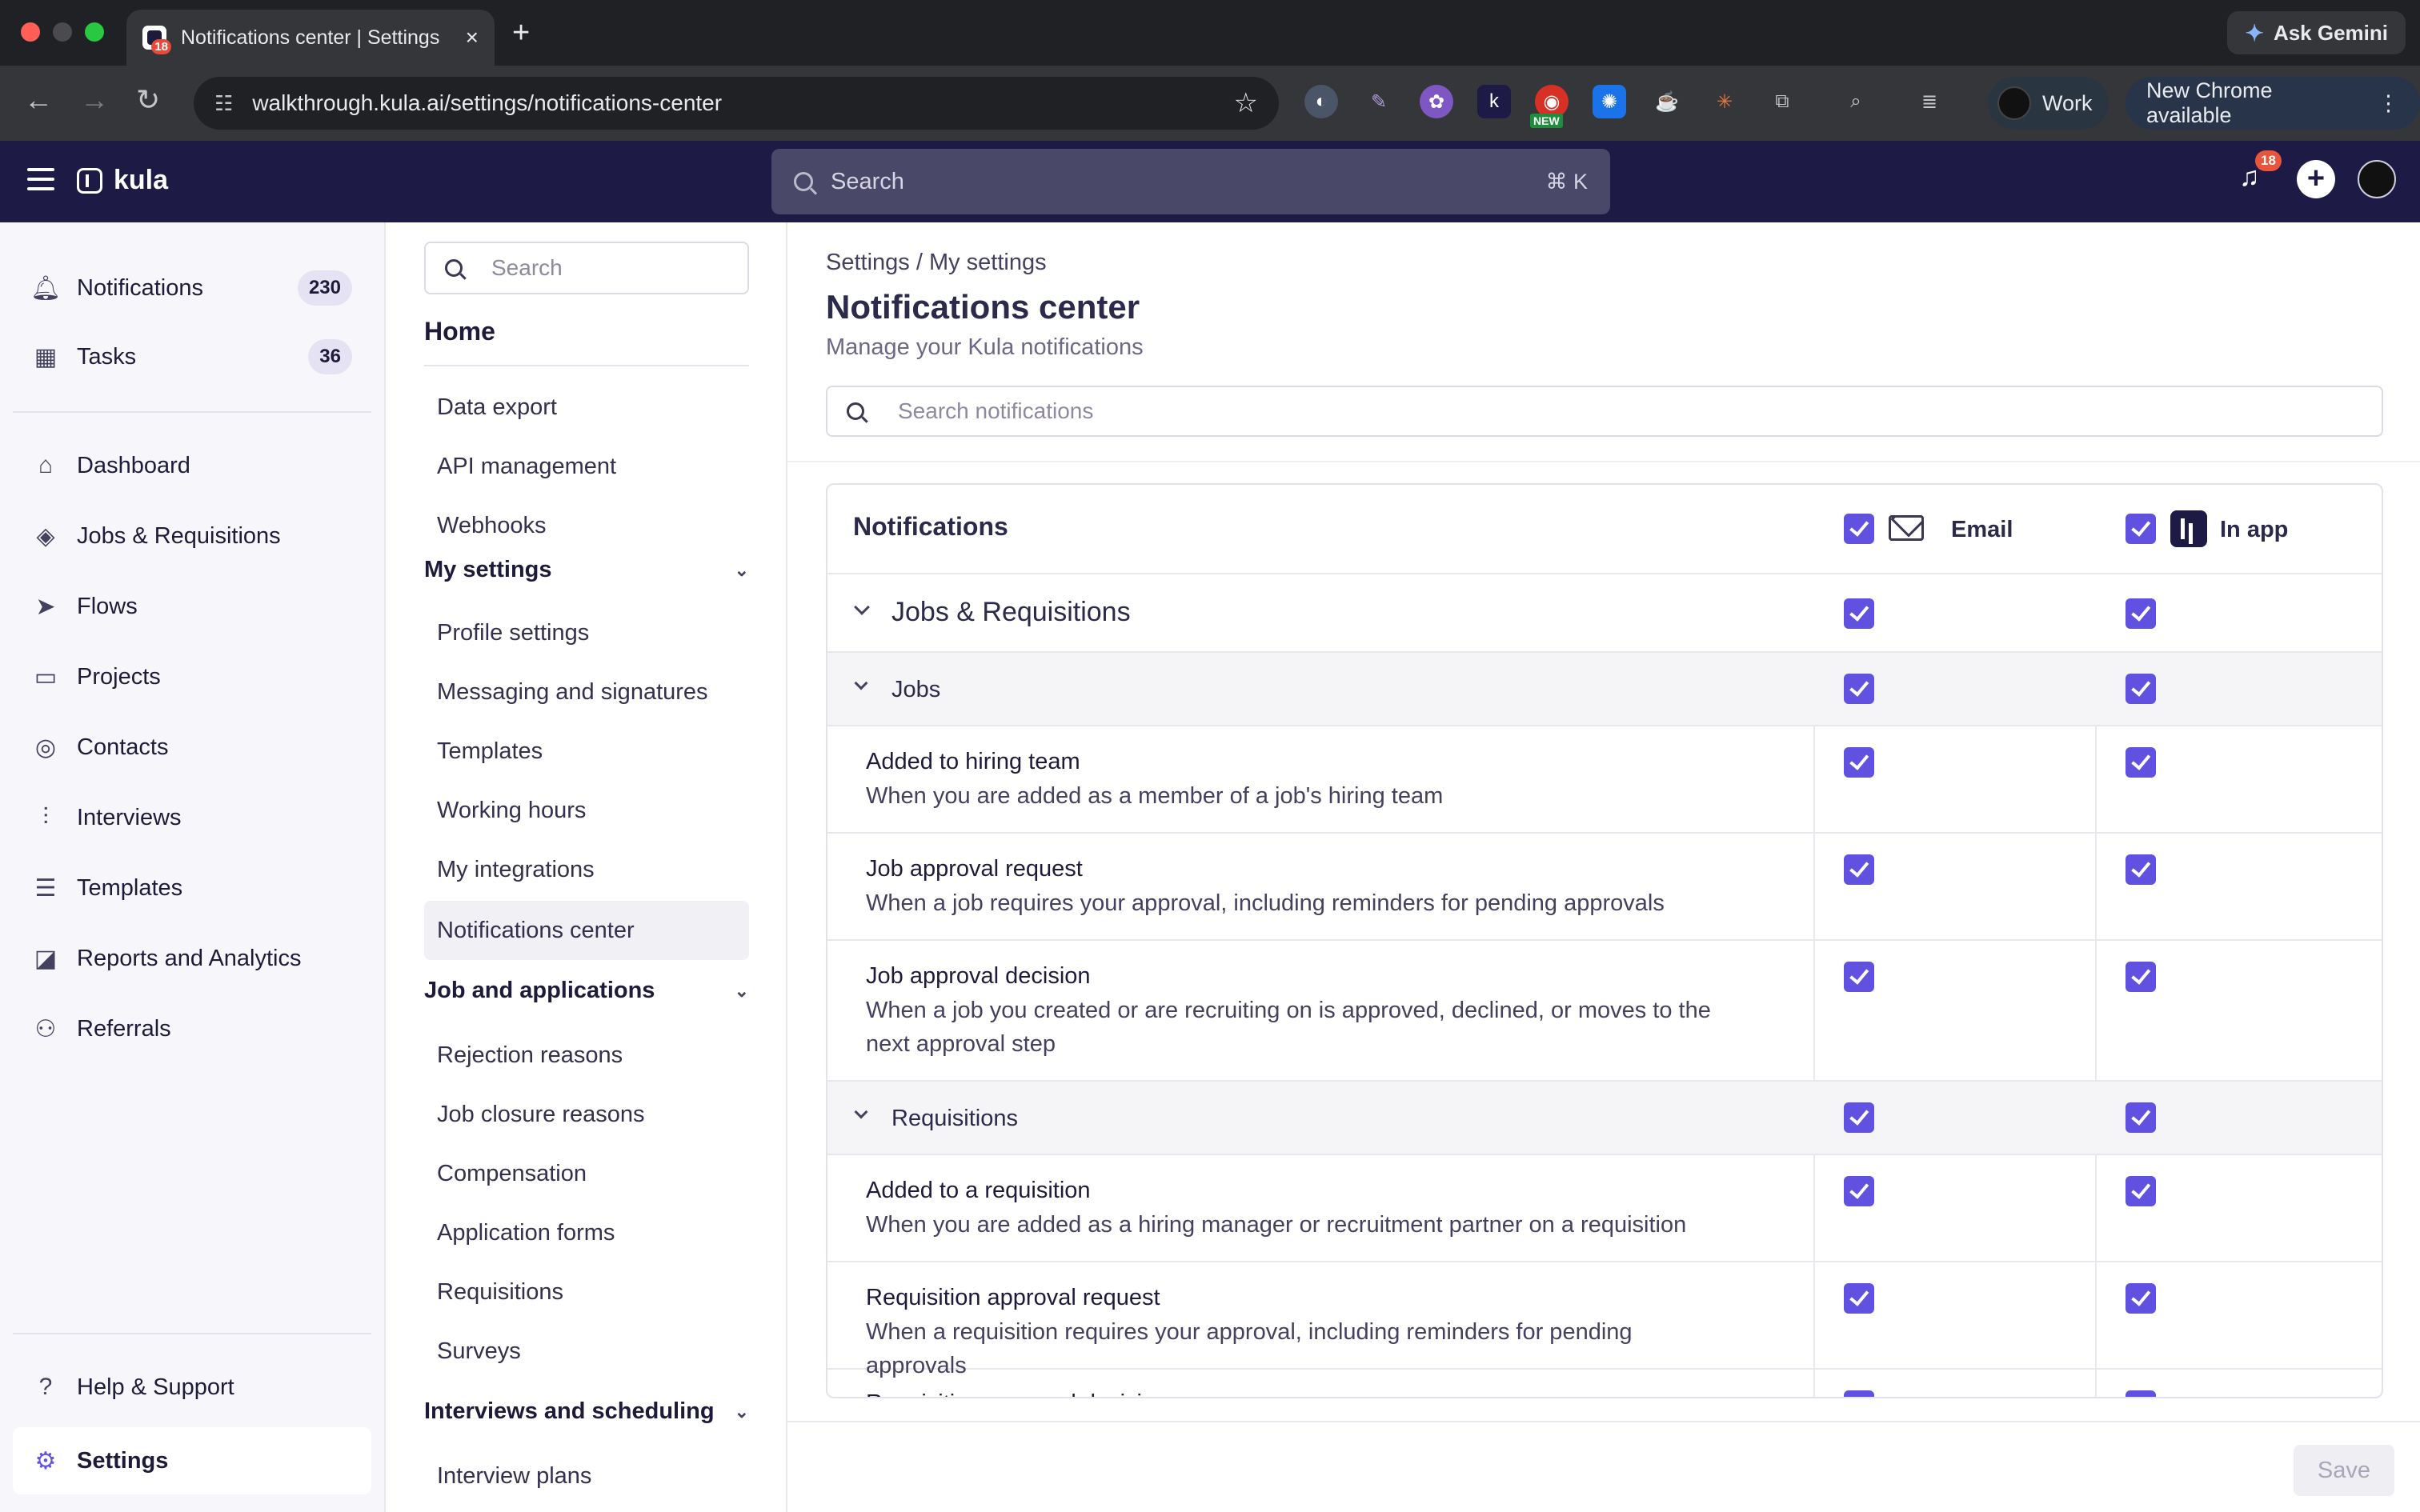 This screenshot has height=1512, width=2420. Describe the element at coordinates (2316, 179) in the screenshot. I see `create-new-button: +` at that location.